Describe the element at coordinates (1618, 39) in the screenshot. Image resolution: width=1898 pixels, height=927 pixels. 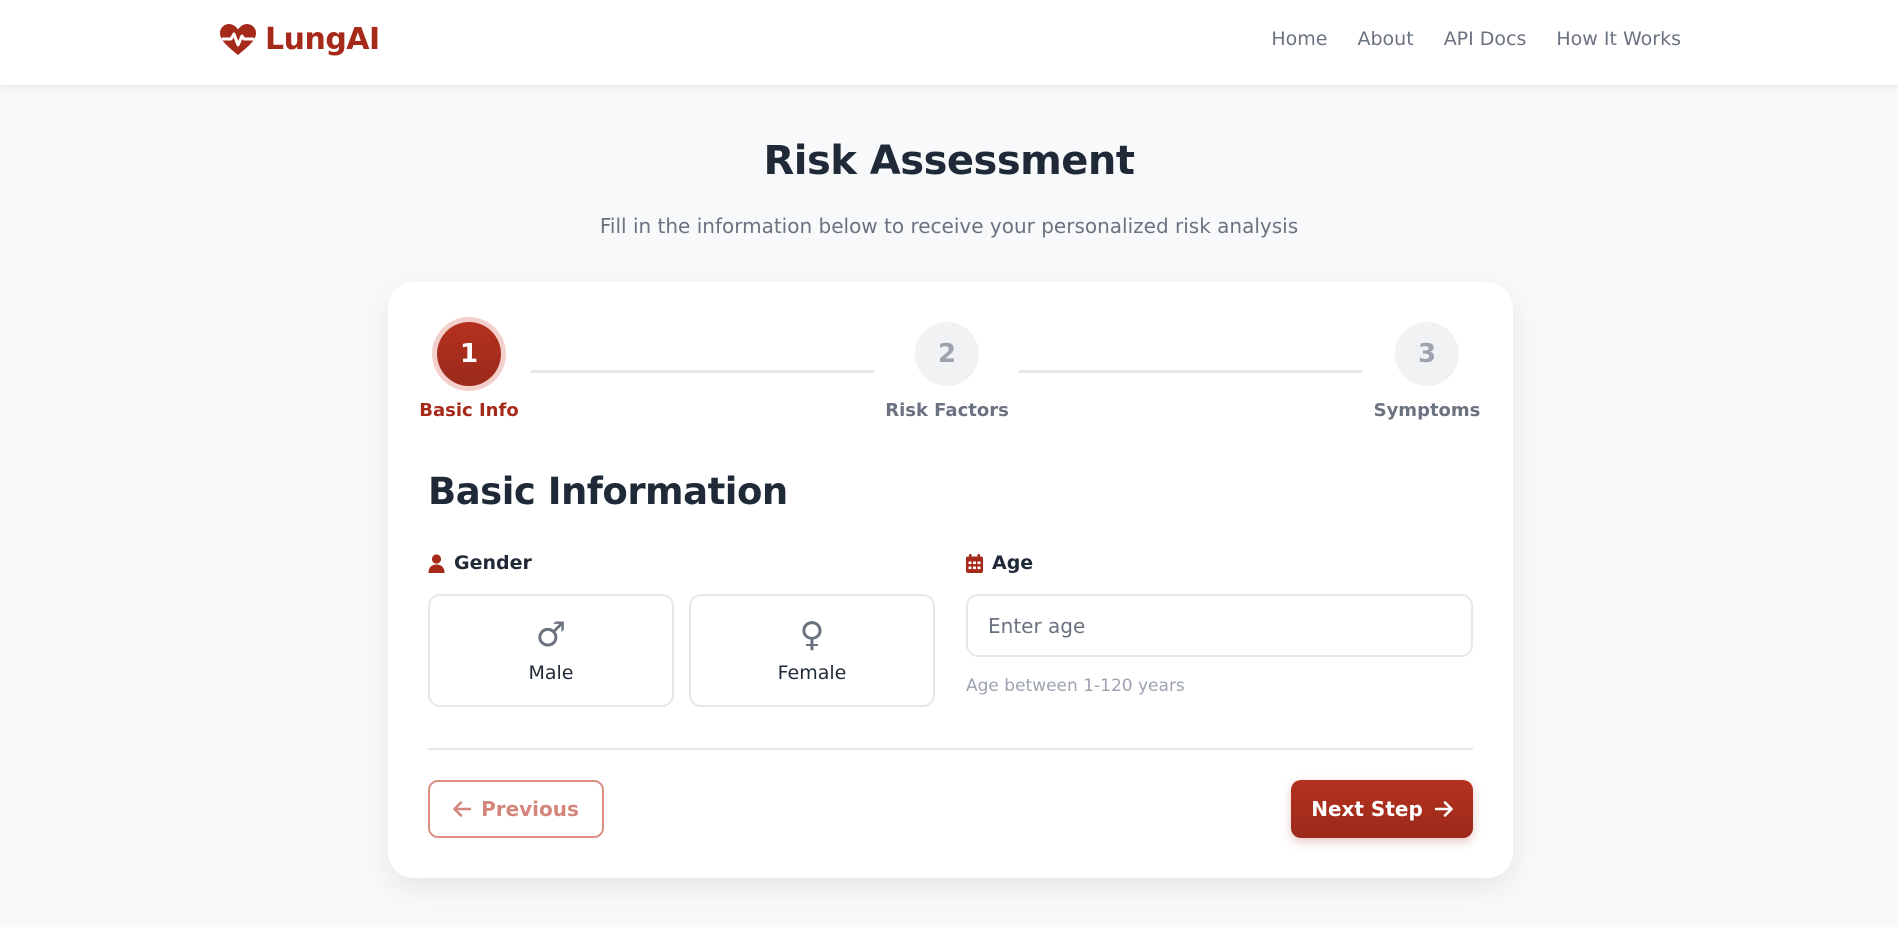
I see `nav-link-how-it-works: How It Works` at that location.